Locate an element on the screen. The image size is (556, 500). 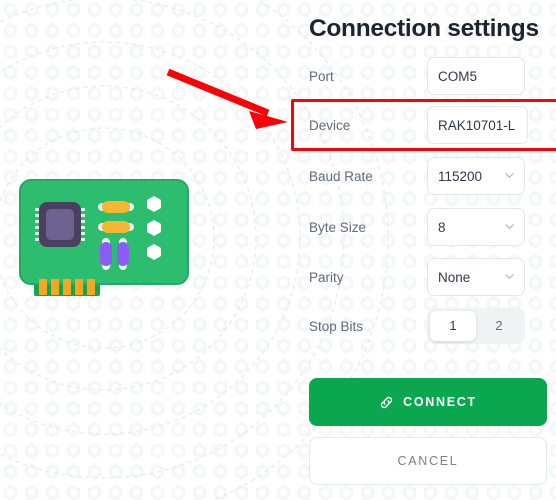
parity-select: None is located at coordinates (476, 277).